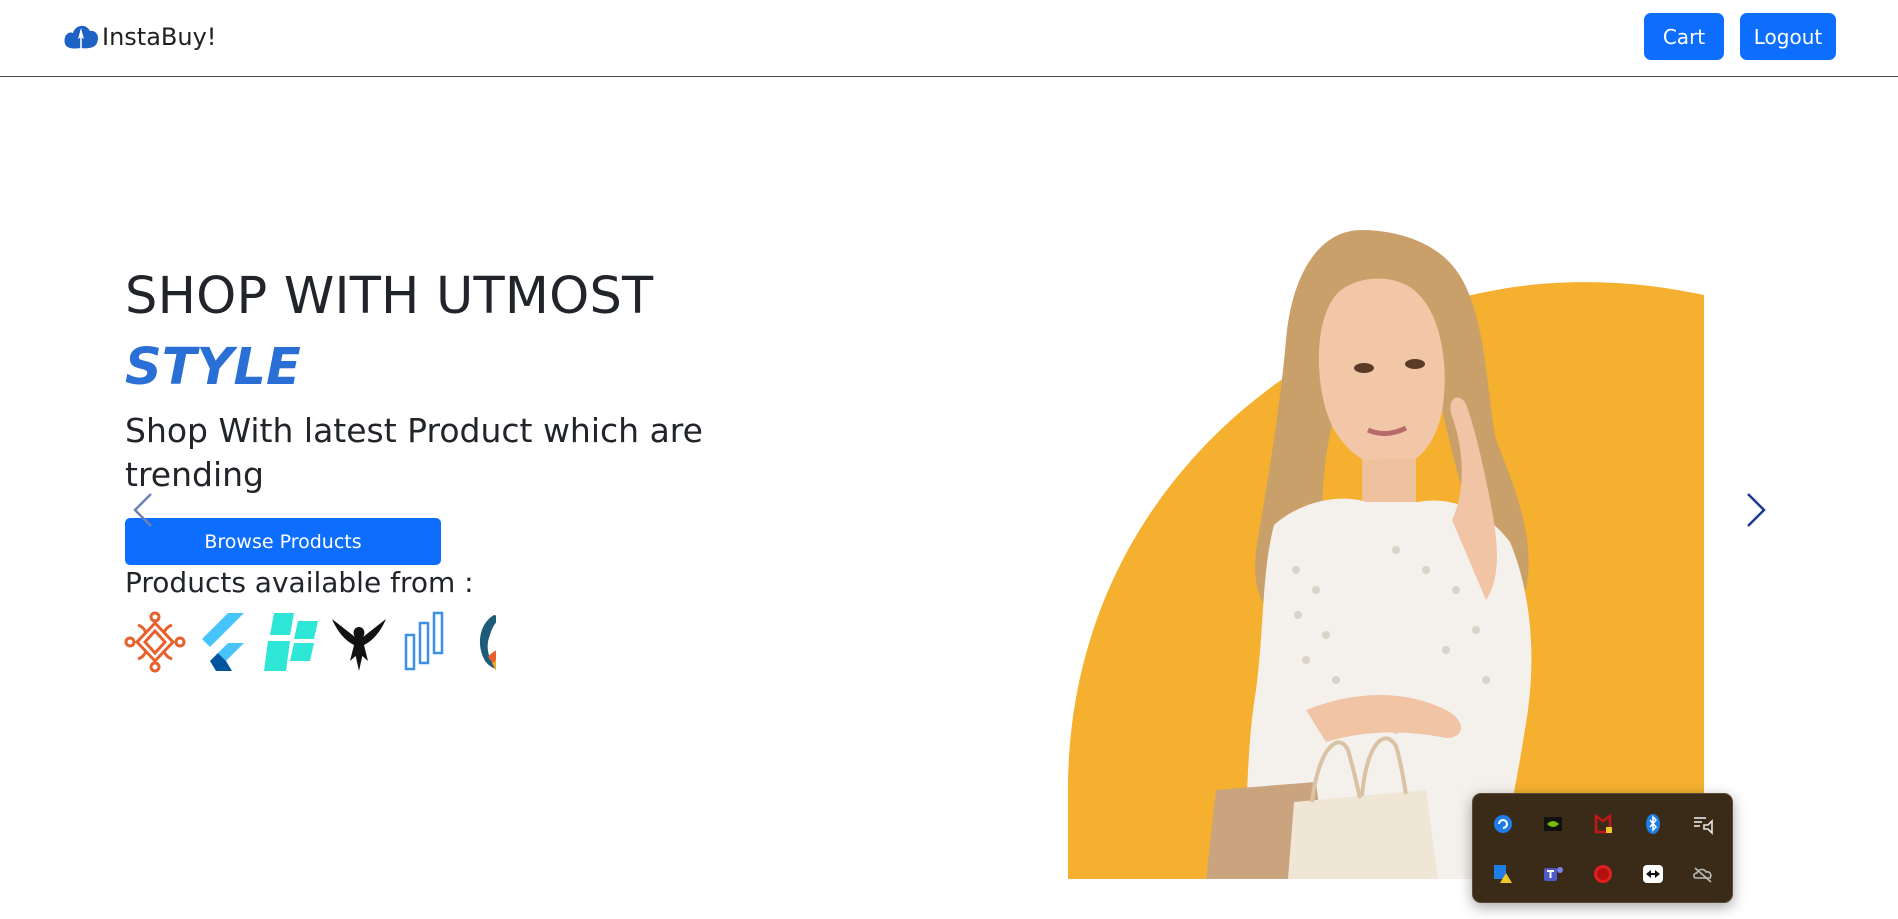 The width and height of the screenshot is (1898, 919). What do you see at coordinates (1703, 824) in the screenshot?
I see `media-icon` at bounding box center [1703, 824].